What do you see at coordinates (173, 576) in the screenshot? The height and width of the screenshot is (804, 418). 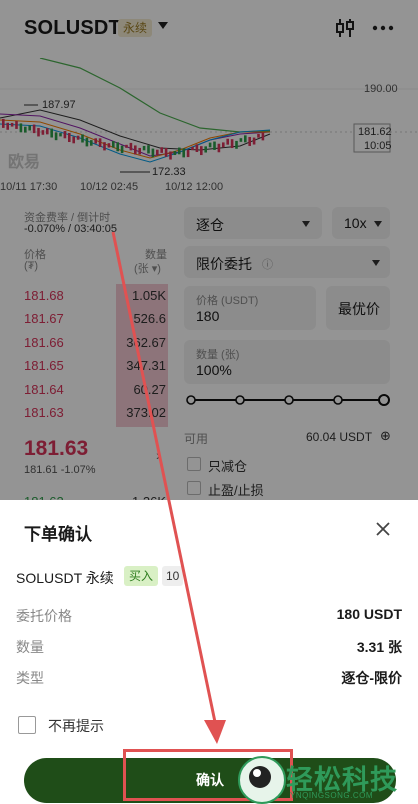 I see `leverage-badge: 10` at bounding box center [173, 576].